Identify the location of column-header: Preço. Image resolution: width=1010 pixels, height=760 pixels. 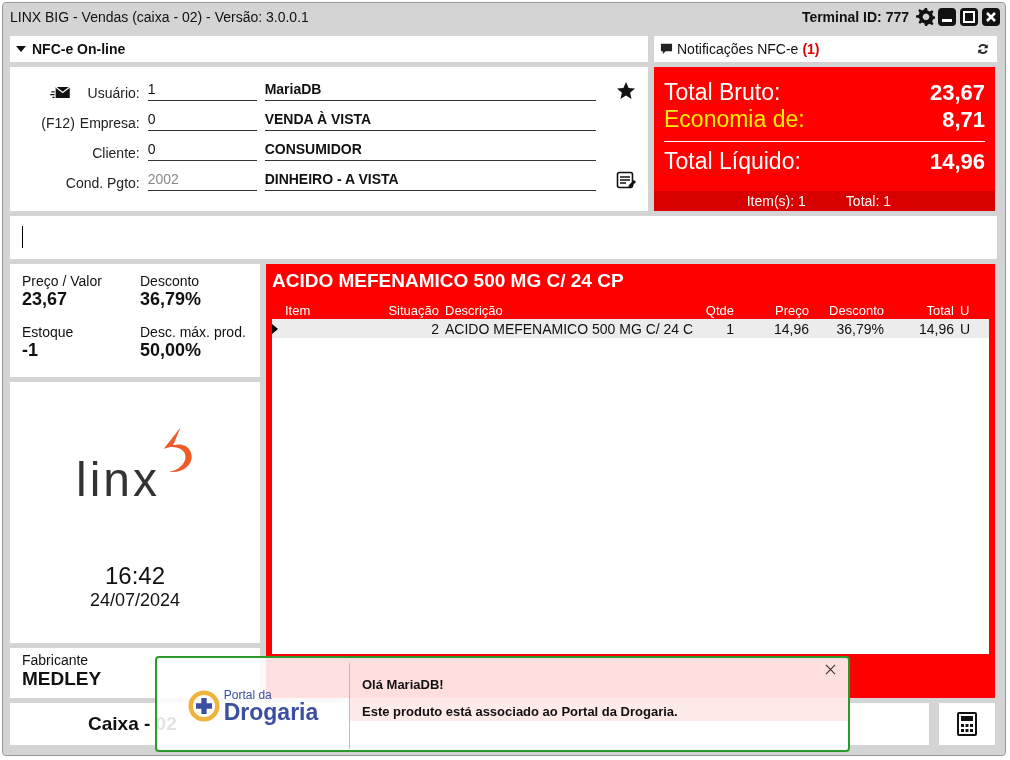
(774, 311).